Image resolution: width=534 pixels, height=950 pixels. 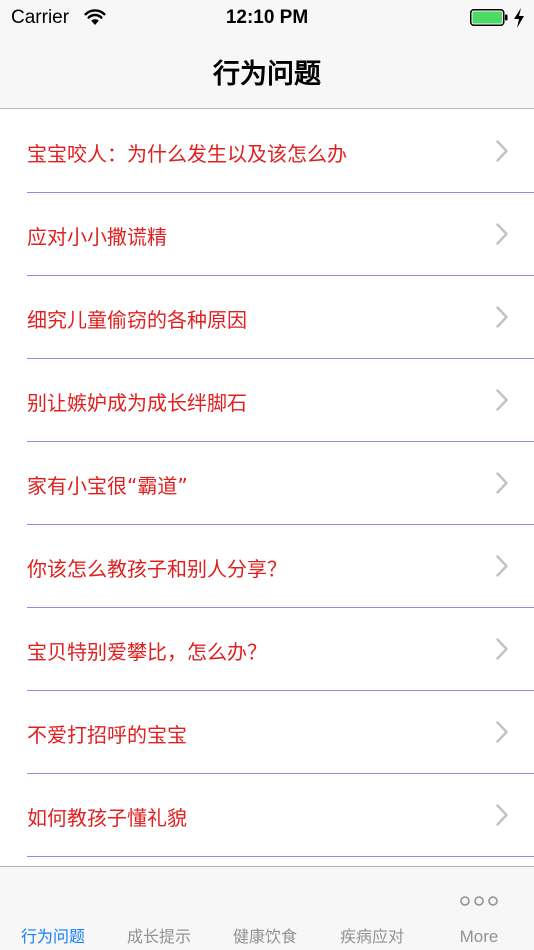 I want to click on tab-healthy-diet: 健康饮食, so click(x=265, y=908).